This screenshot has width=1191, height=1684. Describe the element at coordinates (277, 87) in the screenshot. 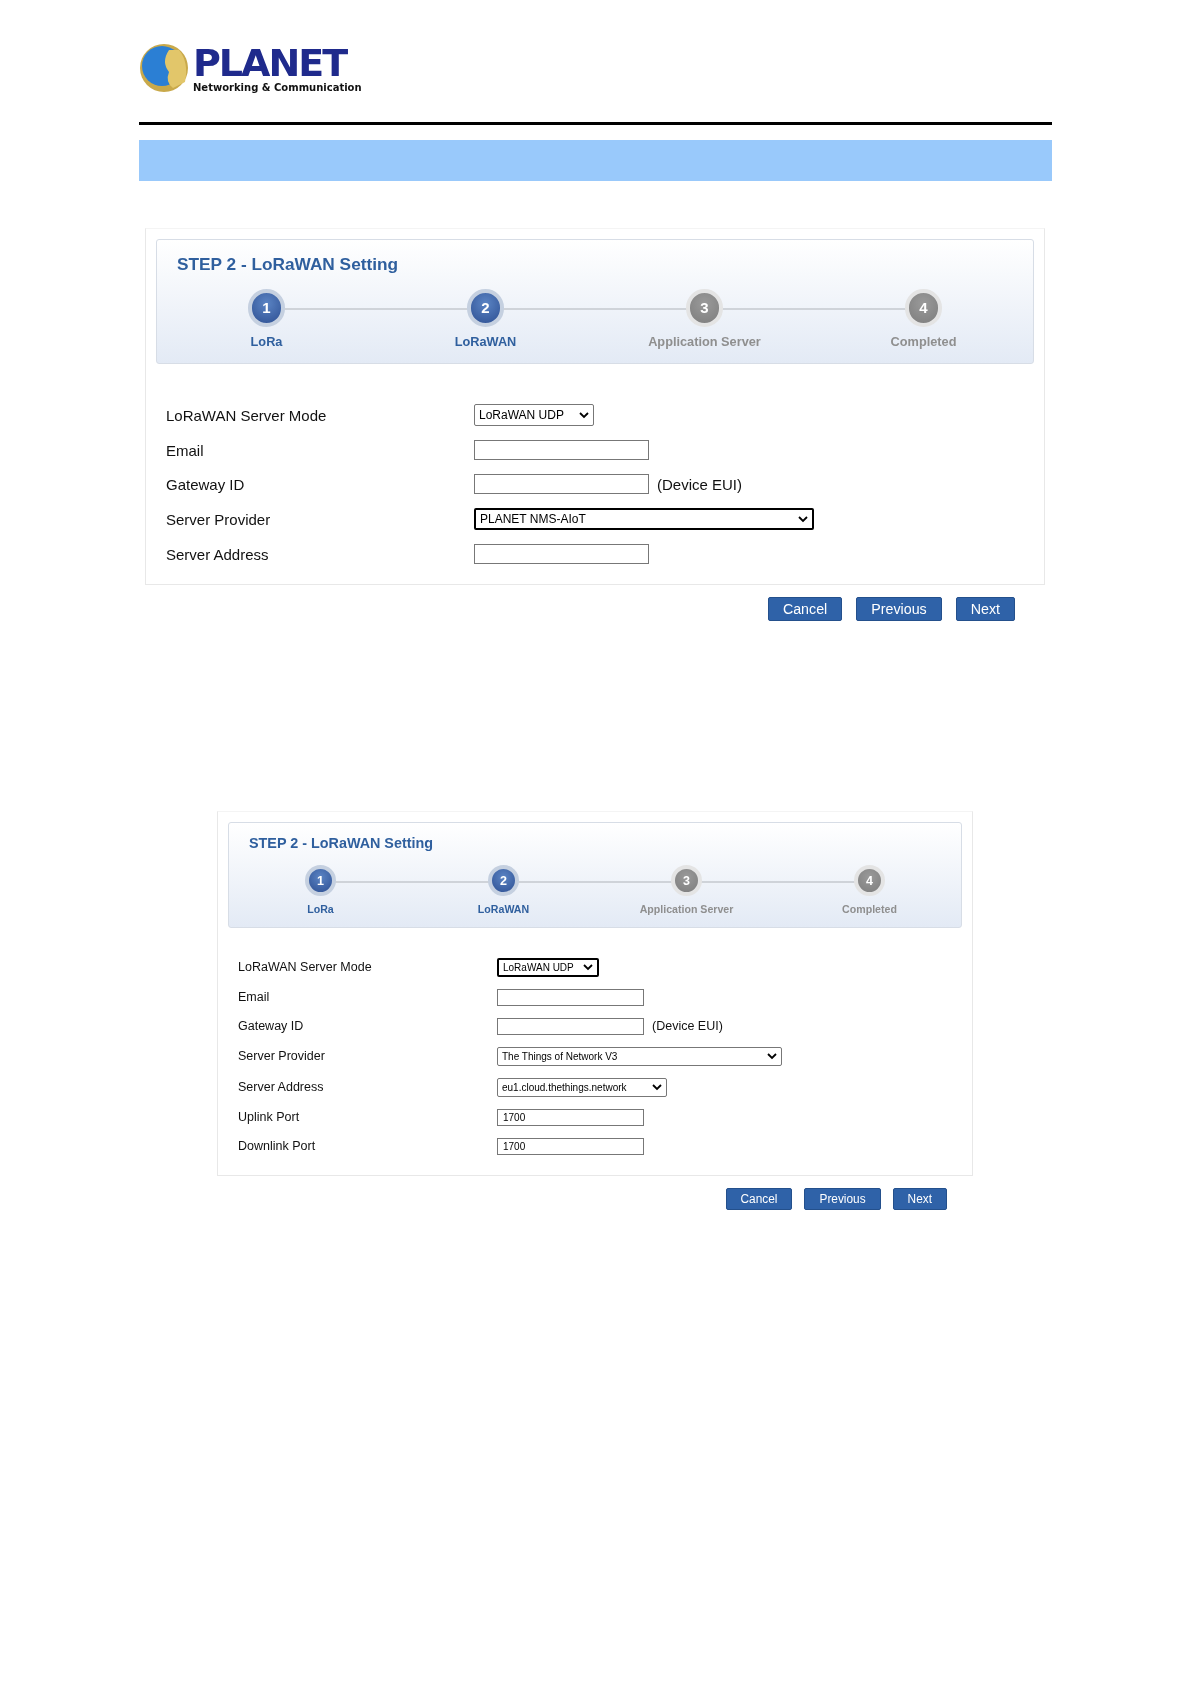

I see `logo-tagline: Networking & Communication` at that location.